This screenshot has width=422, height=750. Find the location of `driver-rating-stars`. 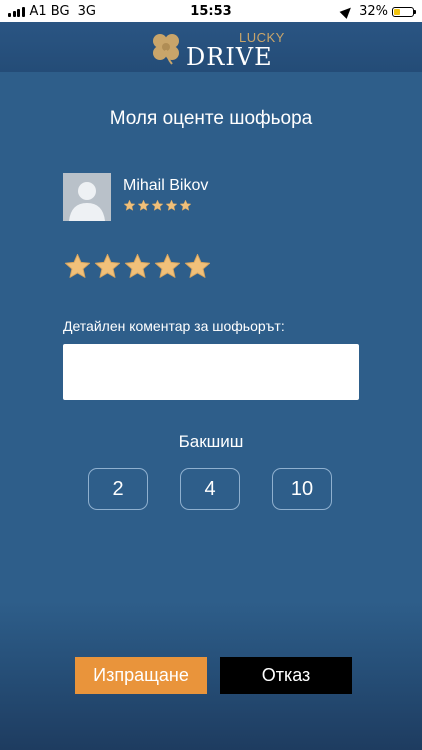

driver-rating-stars is located at coordinates (157, 205).